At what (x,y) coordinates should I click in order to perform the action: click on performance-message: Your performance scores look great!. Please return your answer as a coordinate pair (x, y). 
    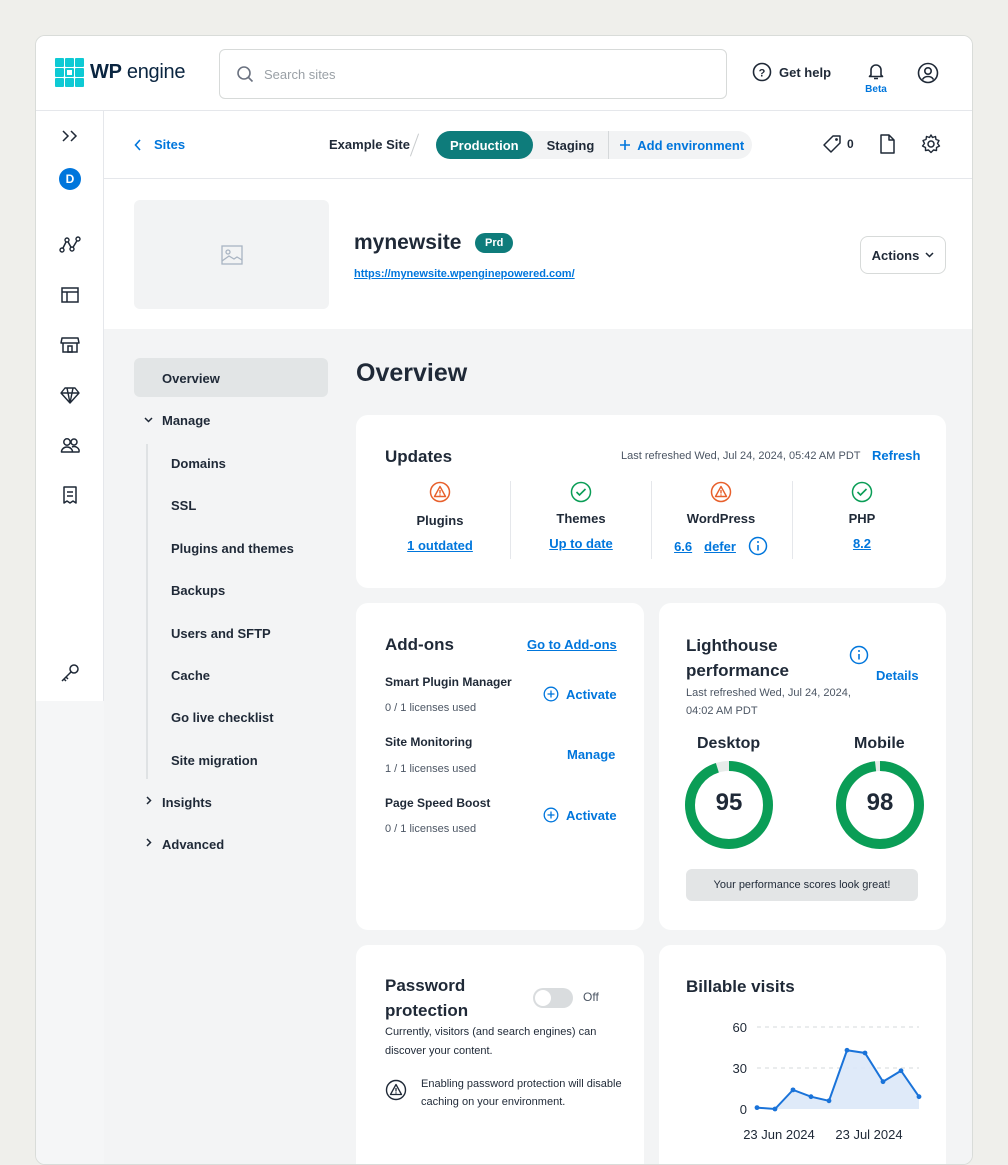
    Looking at the image, I should click on (802, 885).